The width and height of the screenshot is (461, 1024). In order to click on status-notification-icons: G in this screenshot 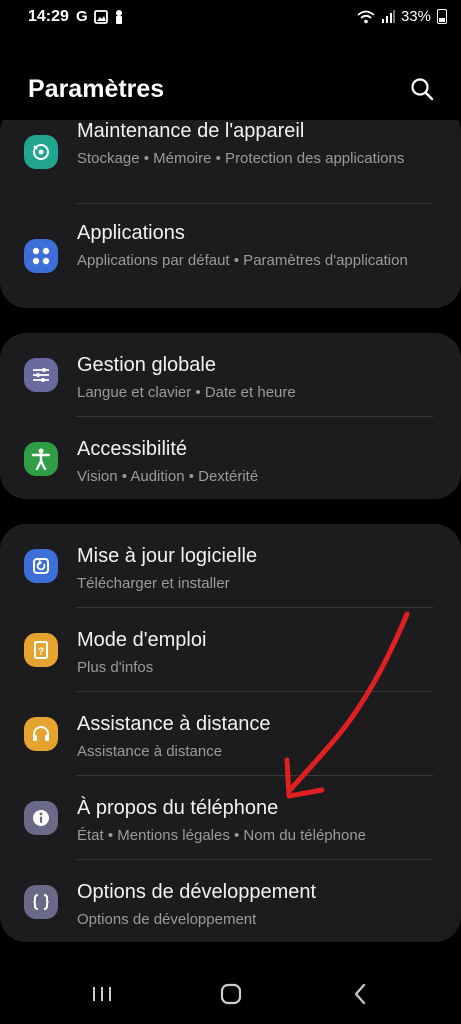, I will do `click(100, 16)`.